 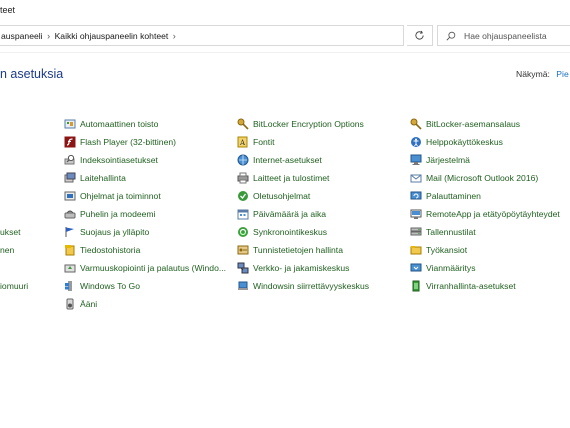 What do you see at coordinates (70, 142) in the screenshot?
I see `flash-icon` at bounding box center [70, 142].